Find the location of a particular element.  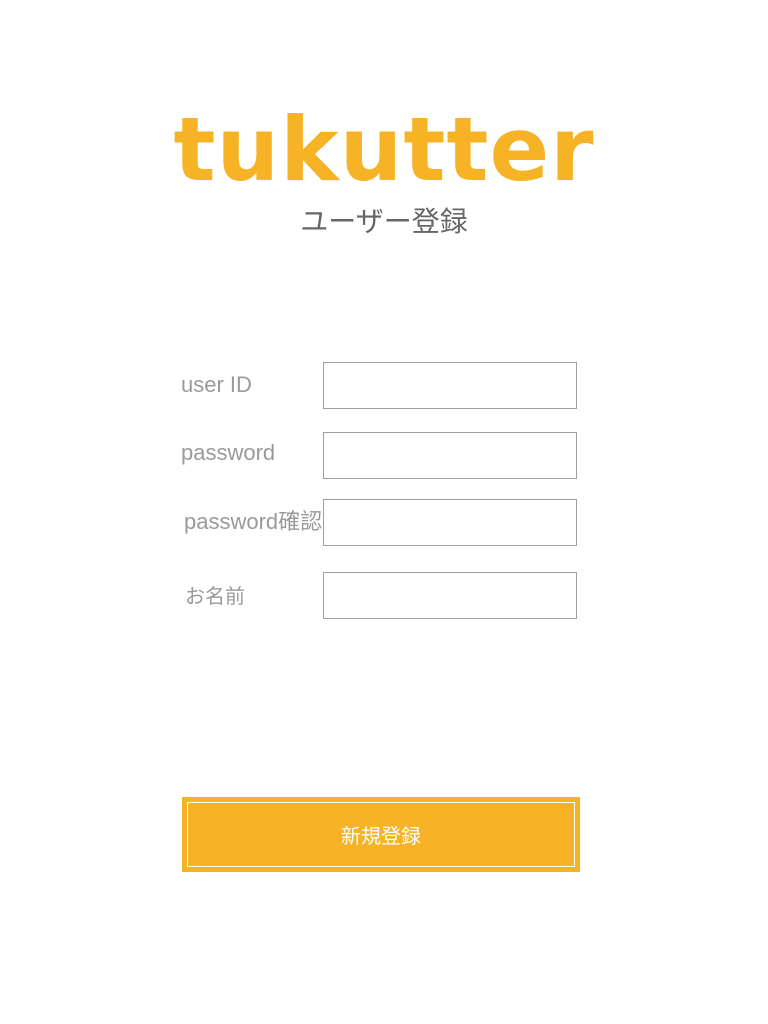

password-label: password is located at coordinates (228, 452).